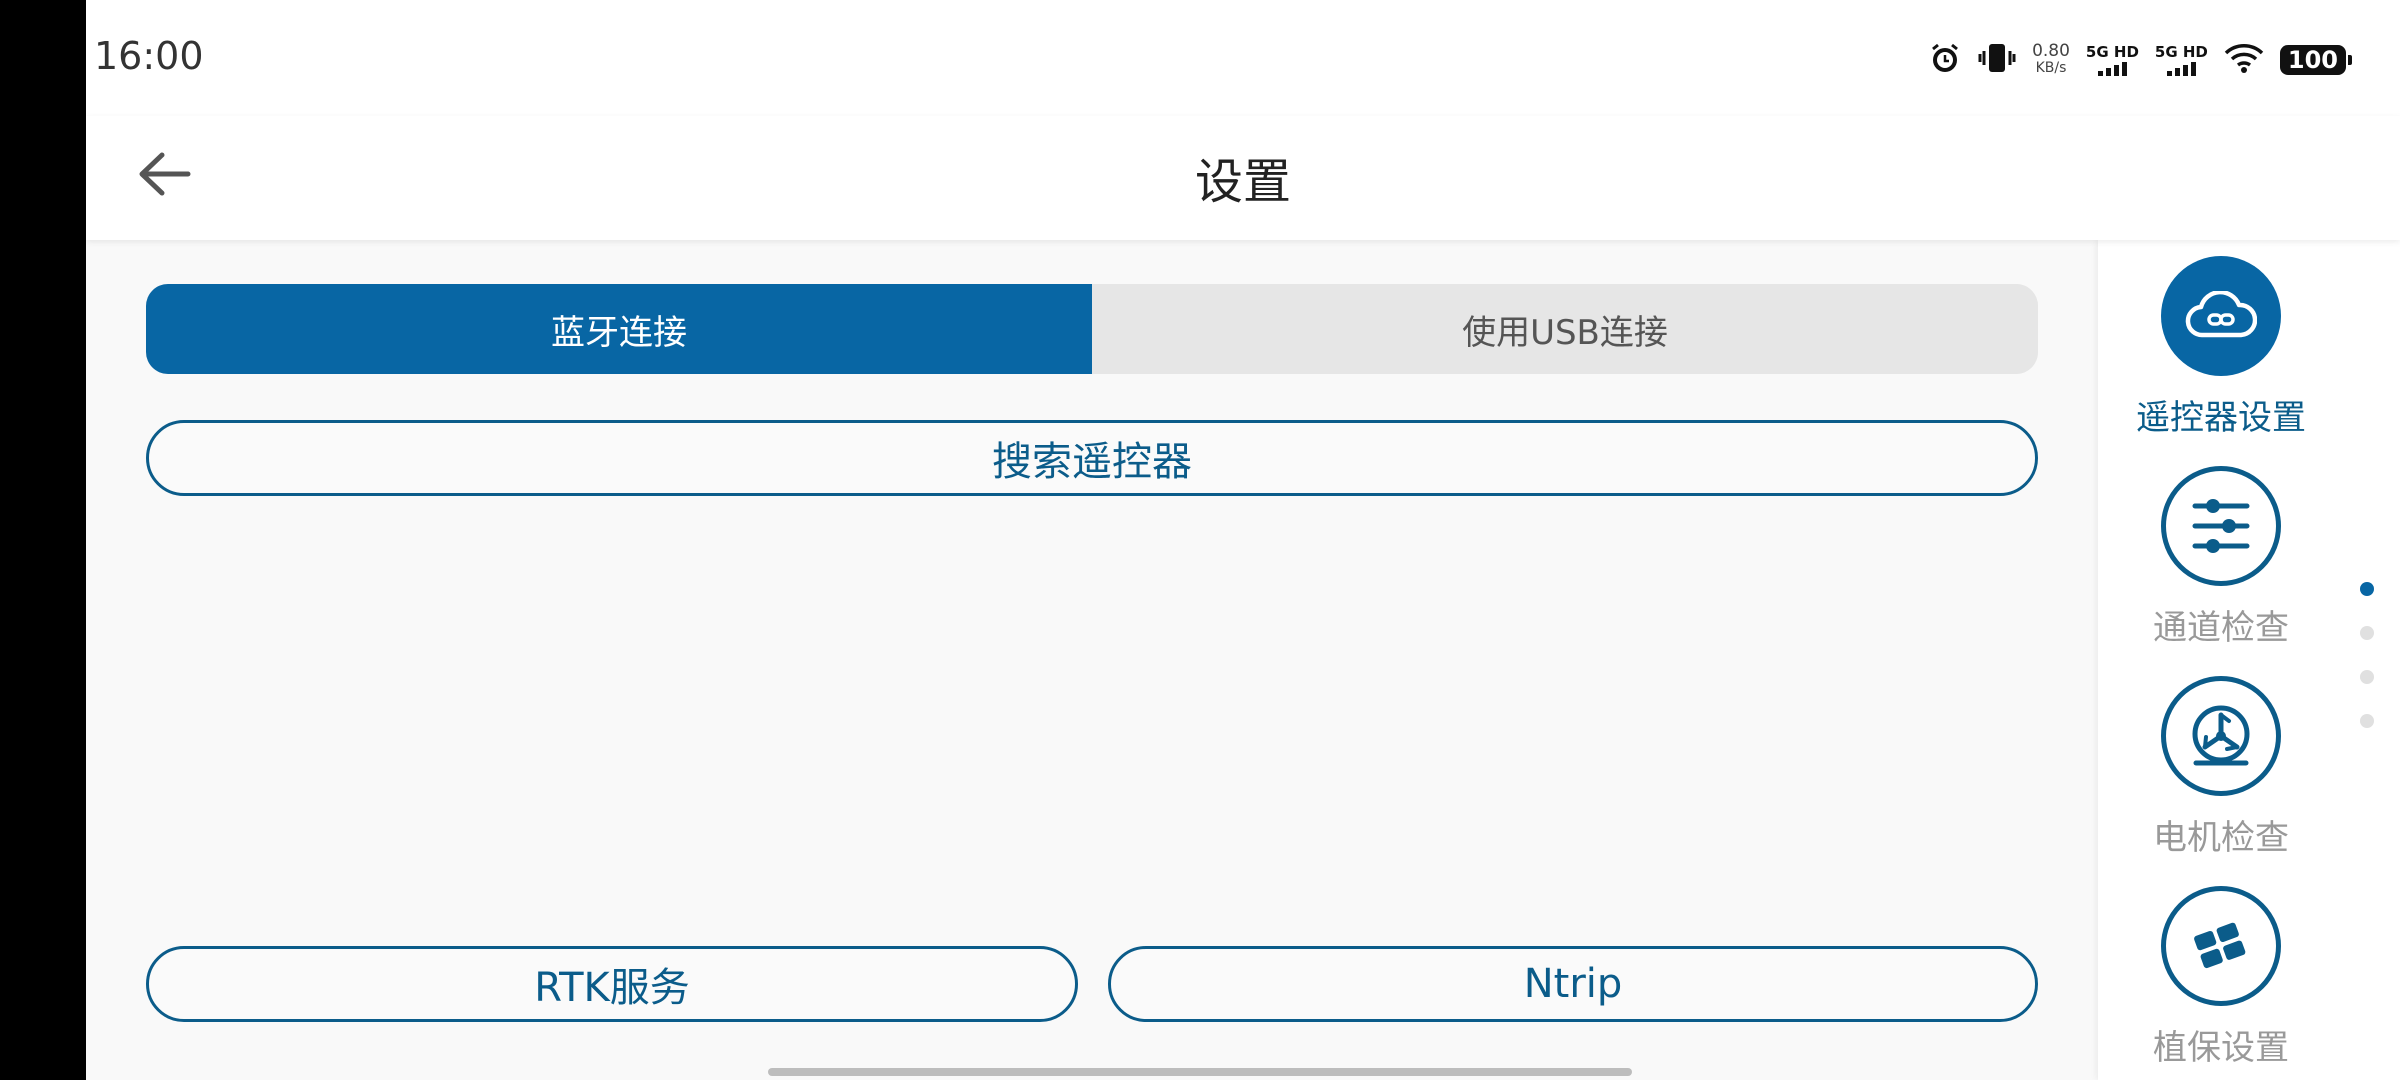 Image resolution: width=2400 pixels, height=1080 pixels. Describe the element at coordinates (2140, 60) in the screenshot. I see `status-icons: 0.80 KB/s 5G HD 5G HD 100` at that location.